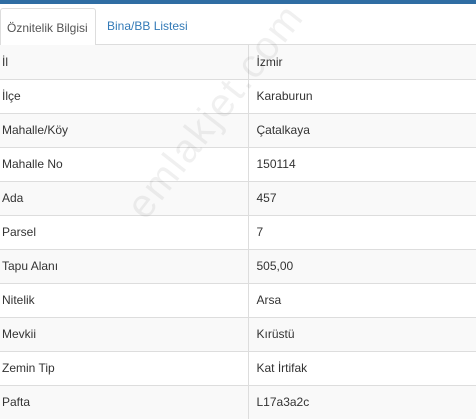 The height and width of the screenshot is (419, 476). I want to click on table-row: Pafta L17a3a2c, so click(238, 401).